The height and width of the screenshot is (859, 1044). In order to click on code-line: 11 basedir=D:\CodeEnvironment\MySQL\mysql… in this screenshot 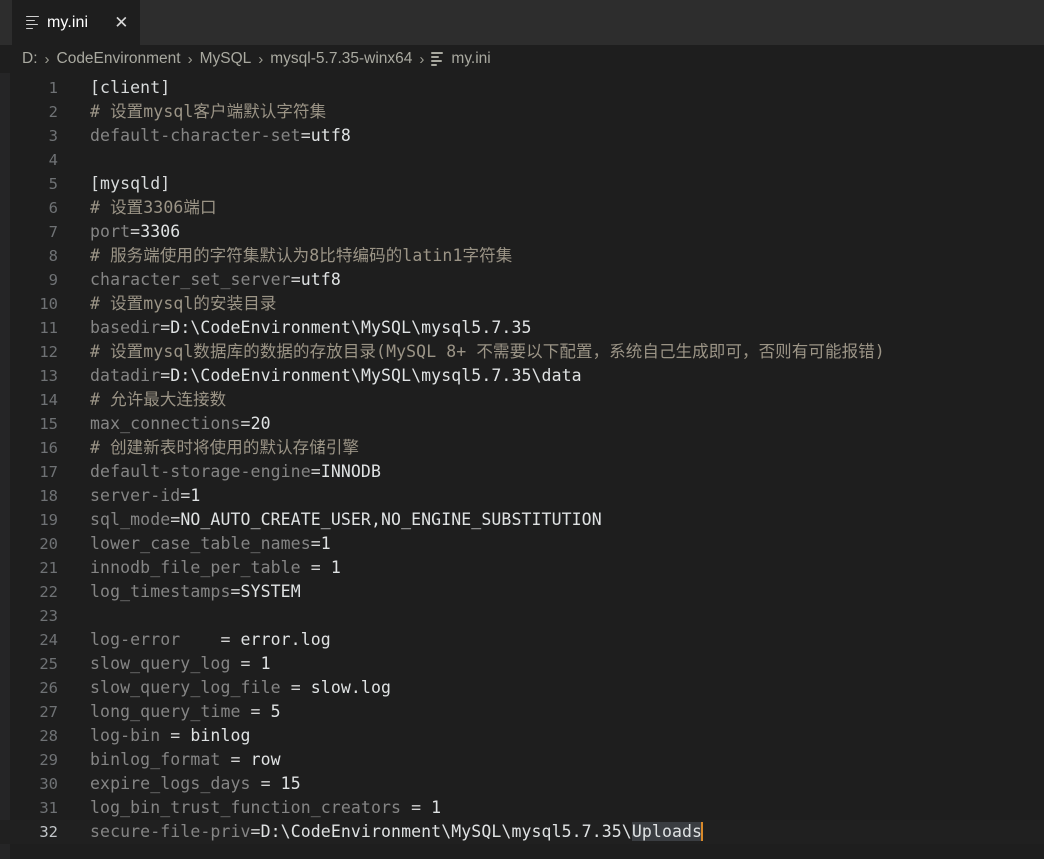, I will do `click(522, 328)`.